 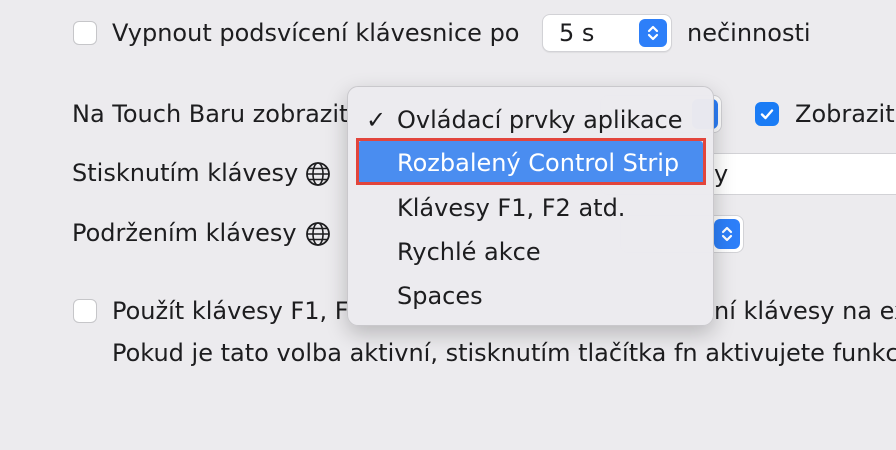 I want to click on menu-item-label: Spaces, so click(x=440, y=296).